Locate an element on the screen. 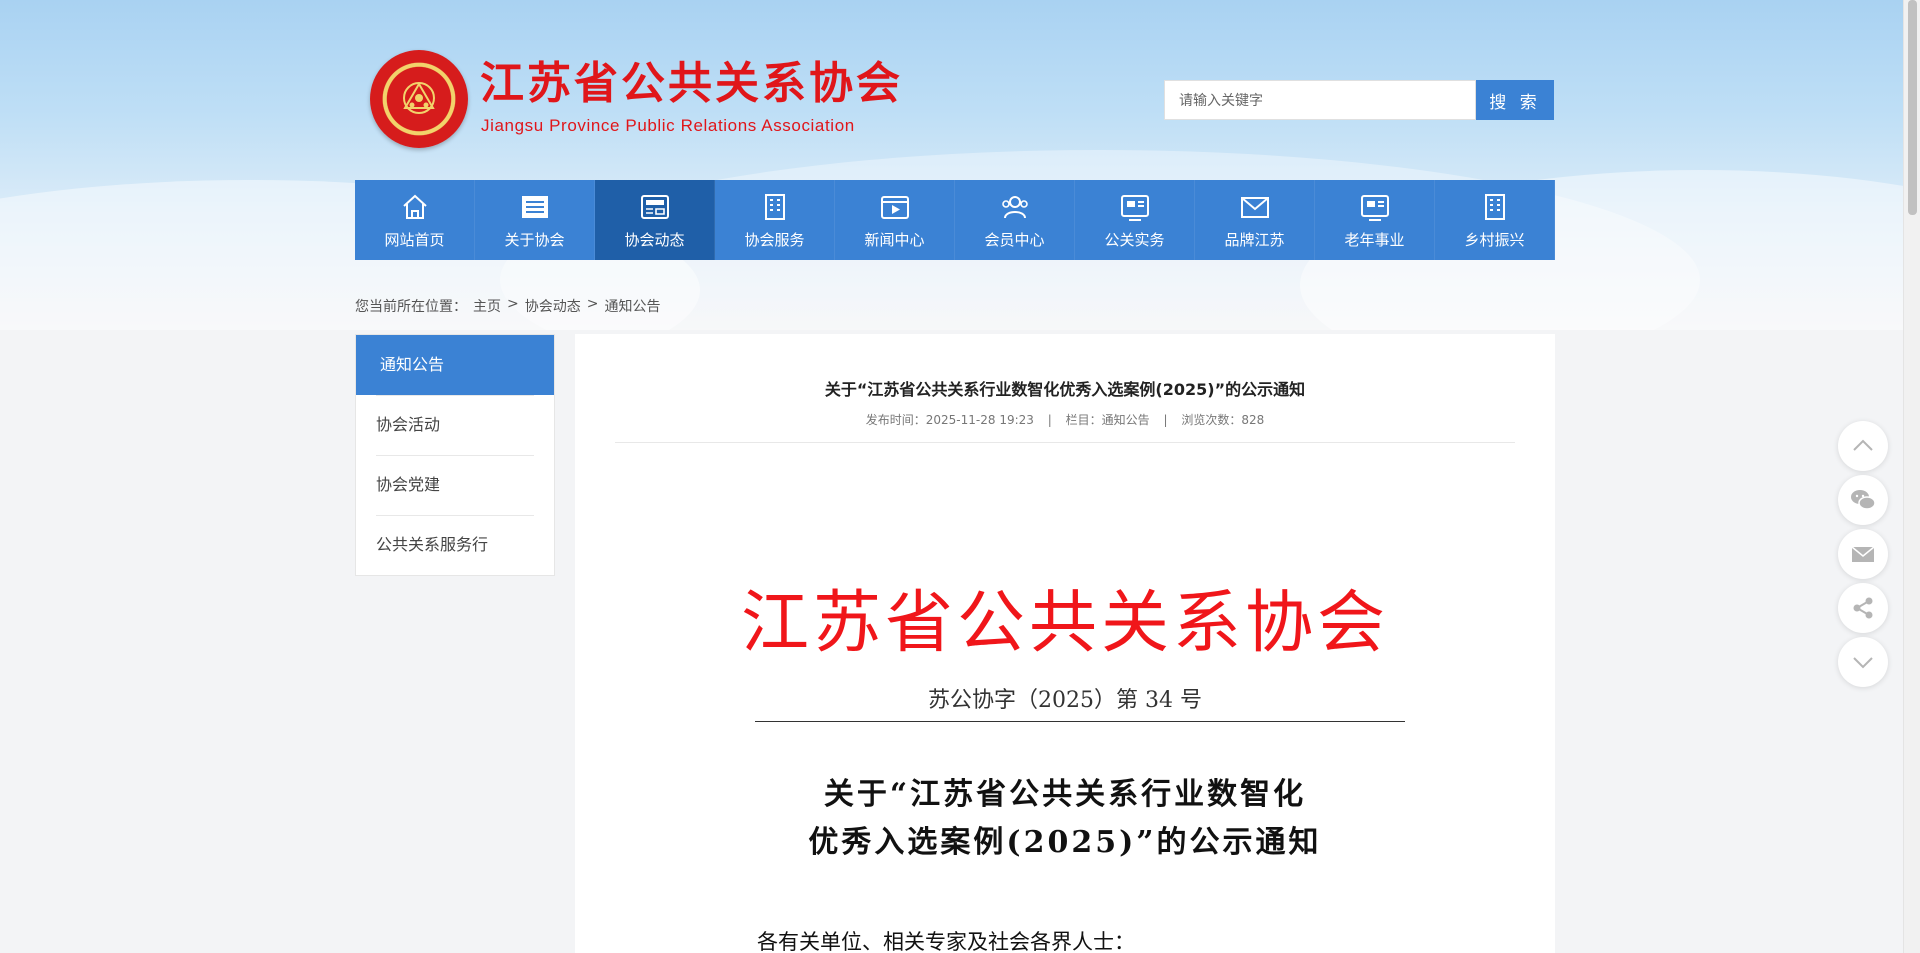  nav-item-rural: 乡村振兴 is located at coordinates (1495, 220).